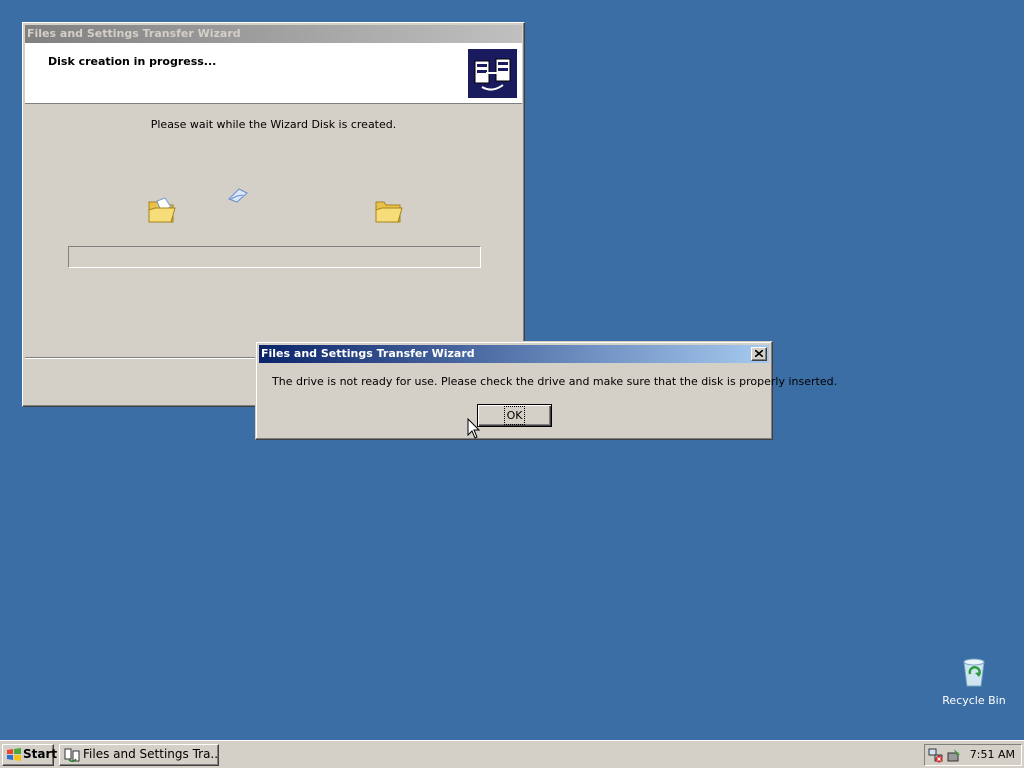 This screenshot has width=1024, height=768. I want to click on mouse-pointer-icon, so click(474, 428).